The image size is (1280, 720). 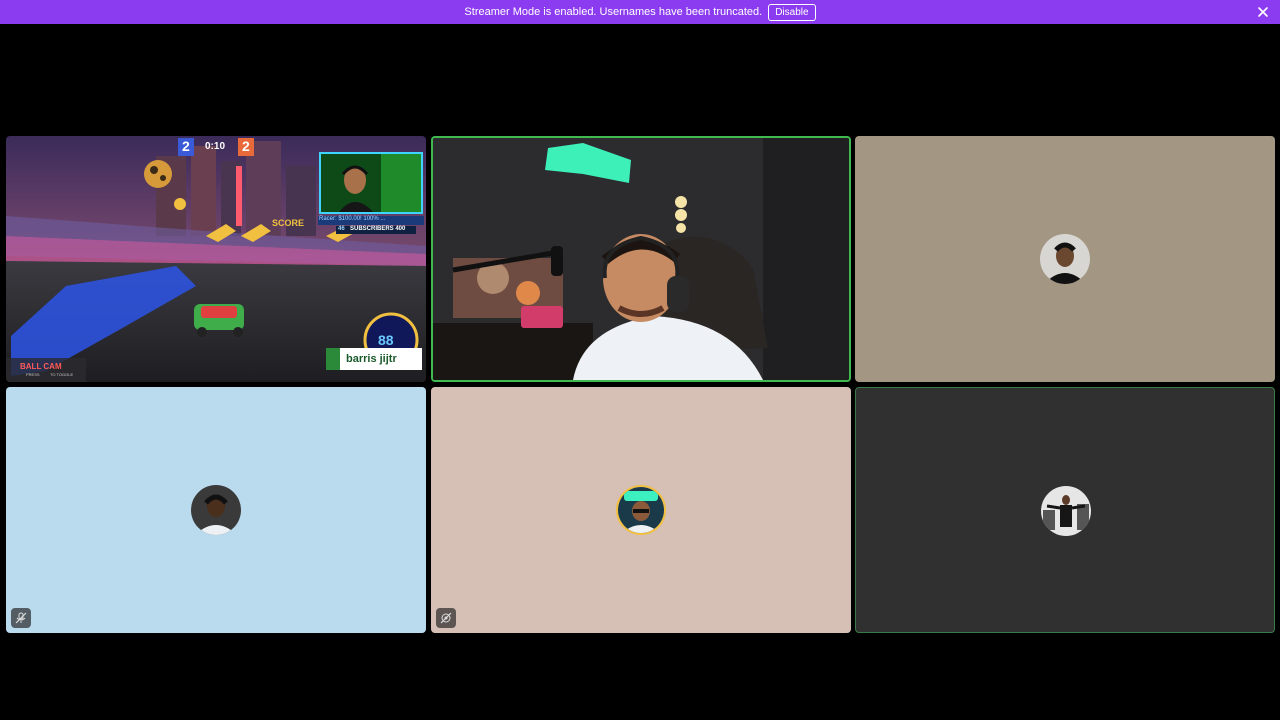 What do you see at coordinates (1263, 12) in the screenshot?
I see `close-icon` at bounding box center [1263, 12].